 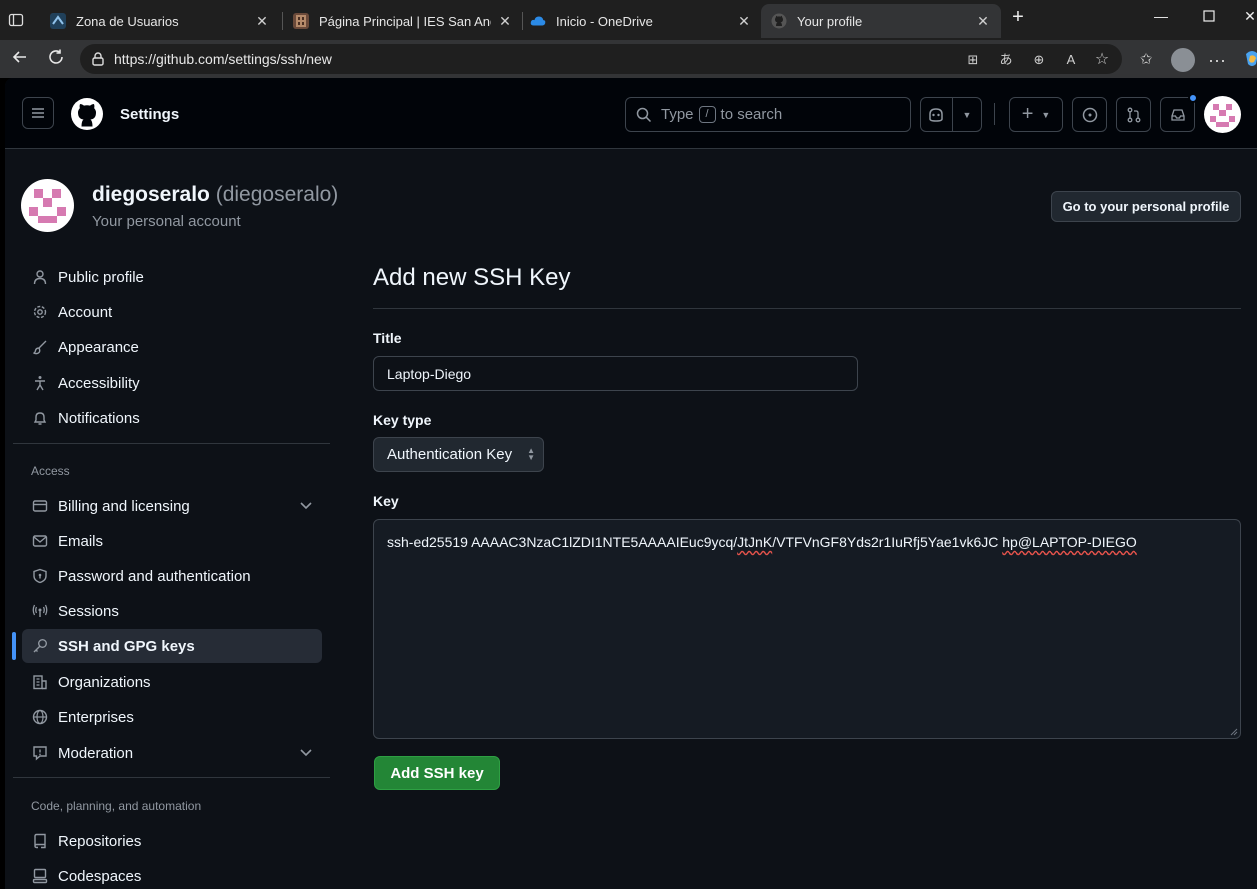 I want to click on selected-indicator, so click(x=14, y=646).